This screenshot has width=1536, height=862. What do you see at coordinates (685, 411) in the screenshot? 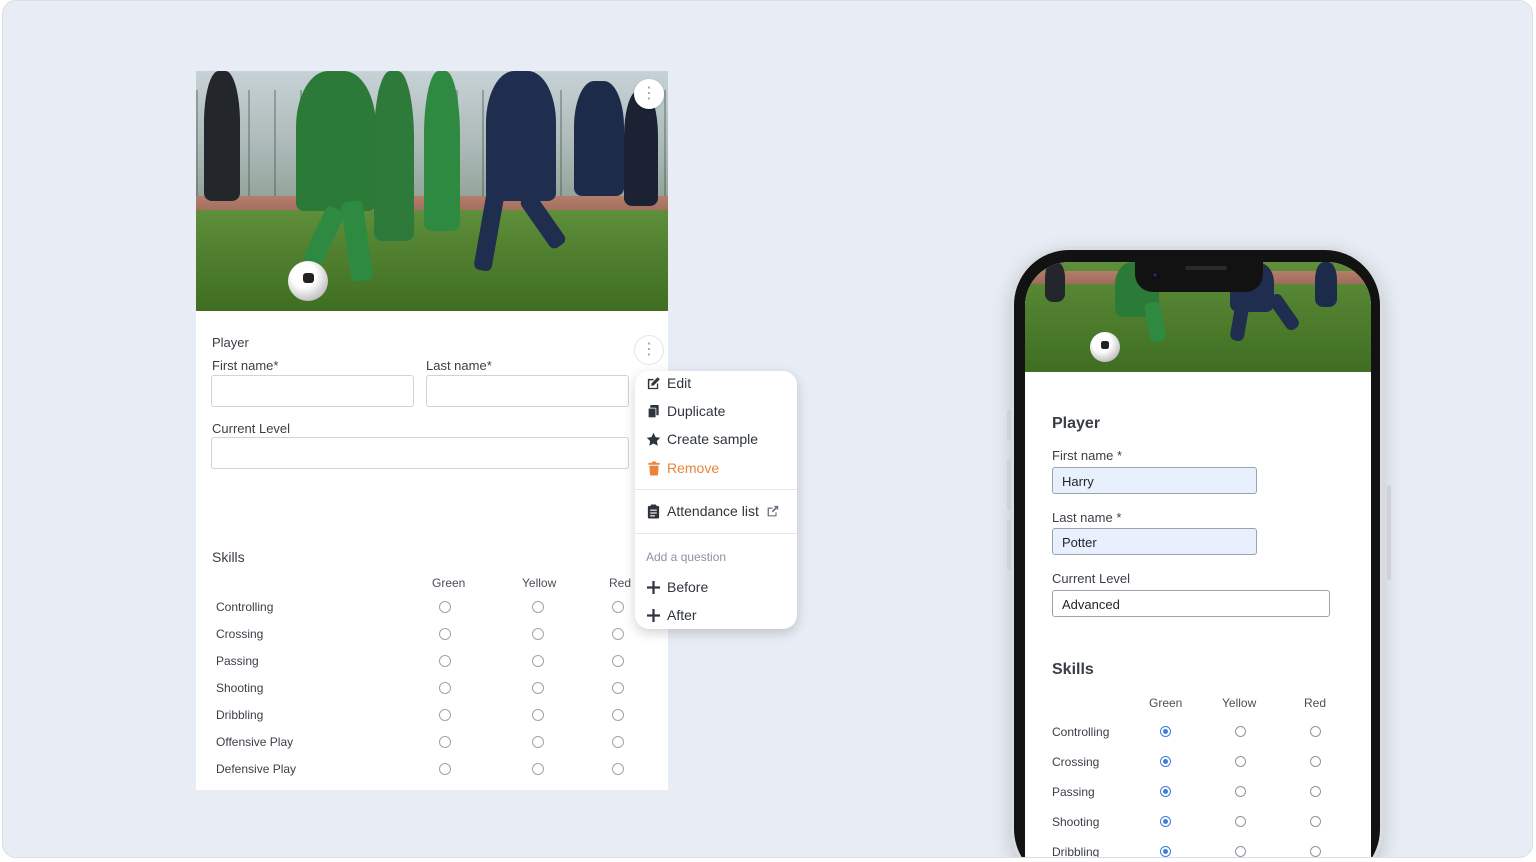
I see `menu-item-duplicate: Duplicate` at bounding box center [685, 411].